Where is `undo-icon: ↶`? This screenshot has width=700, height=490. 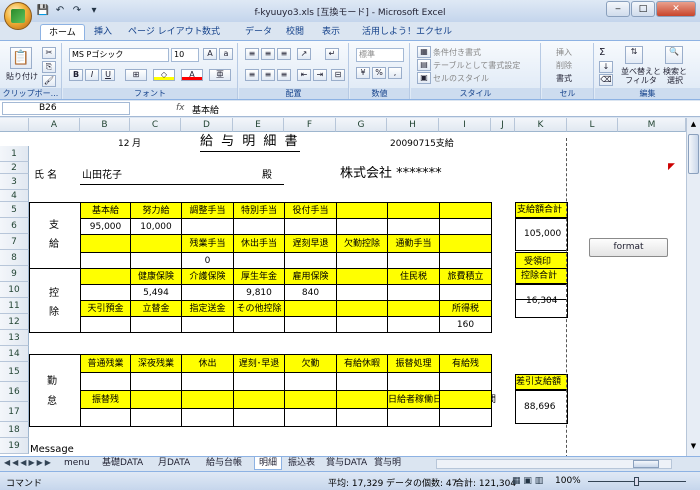 undo-icon: ↶ is located at coordinates (60, 10).